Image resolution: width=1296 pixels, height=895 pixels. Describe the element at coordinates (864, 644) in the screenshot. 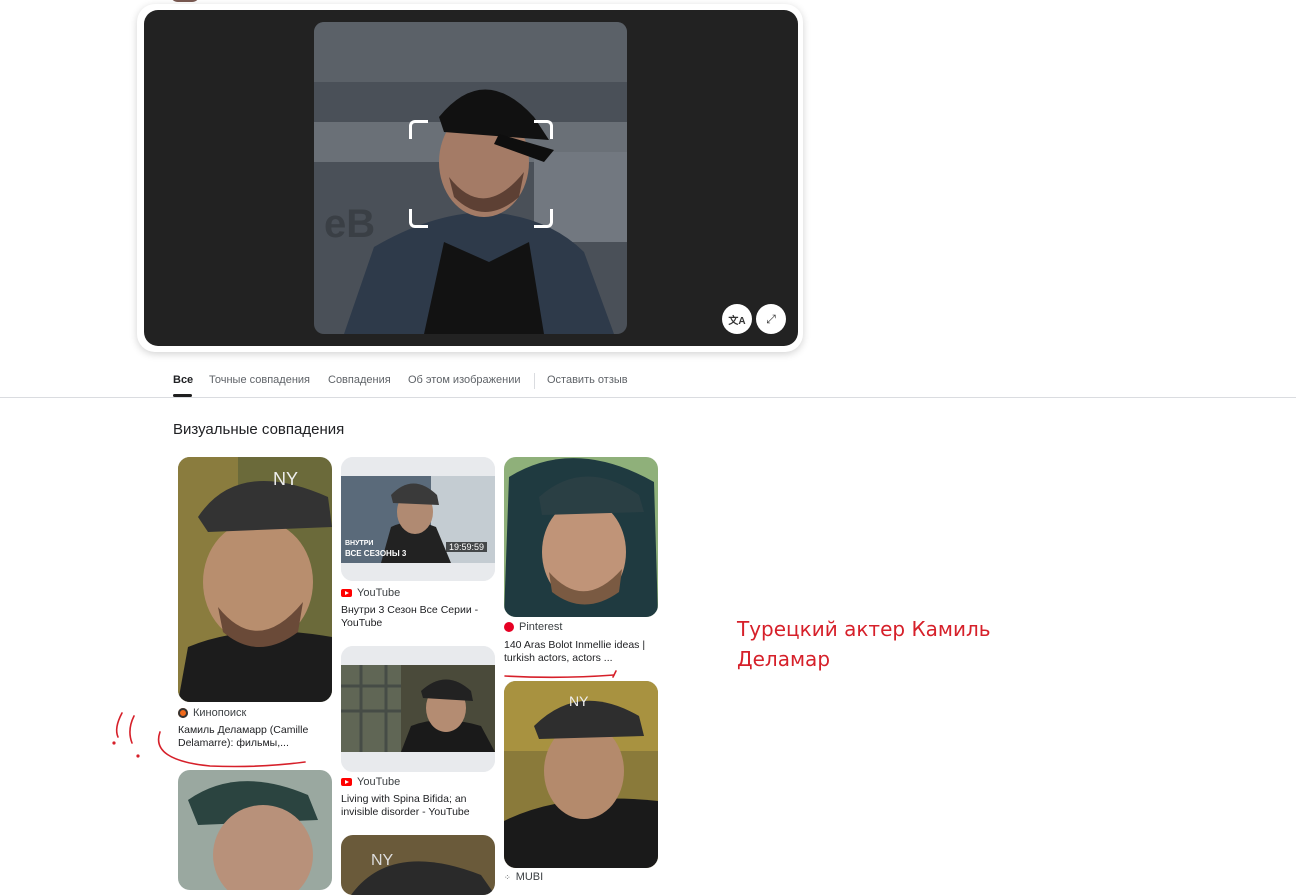

I see `annotation-text: Турецкий актер Камиль Деламар` at that location.